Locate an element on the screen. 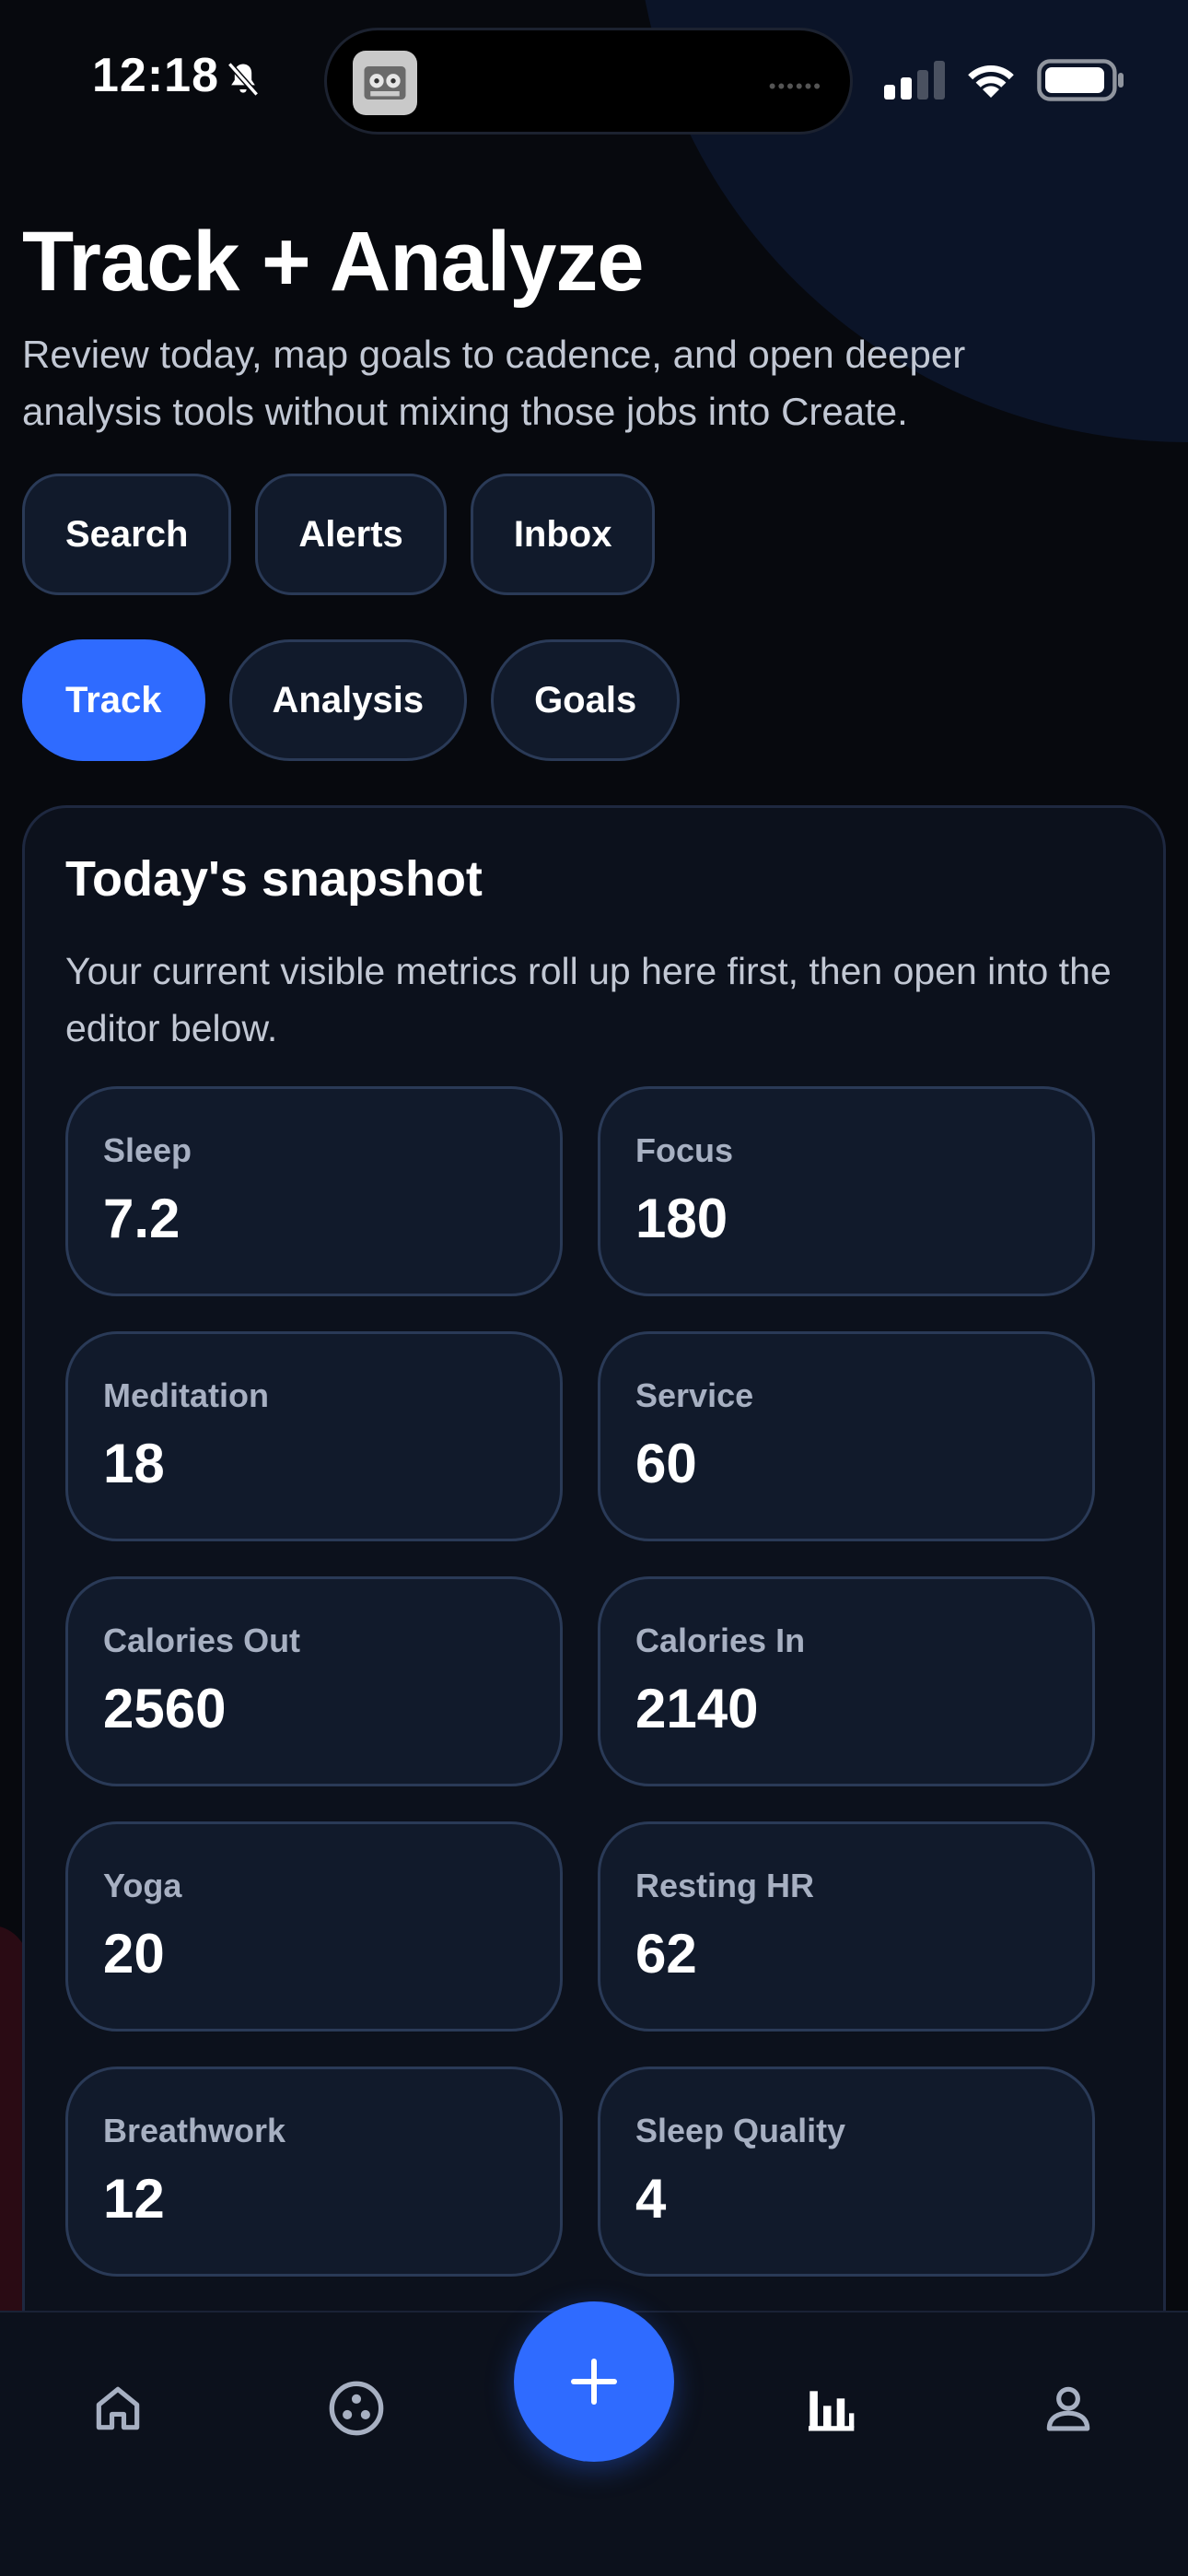 The width and height of the screenshot is (1188, 2576). nav-community is located at coordinates (356, 2408).